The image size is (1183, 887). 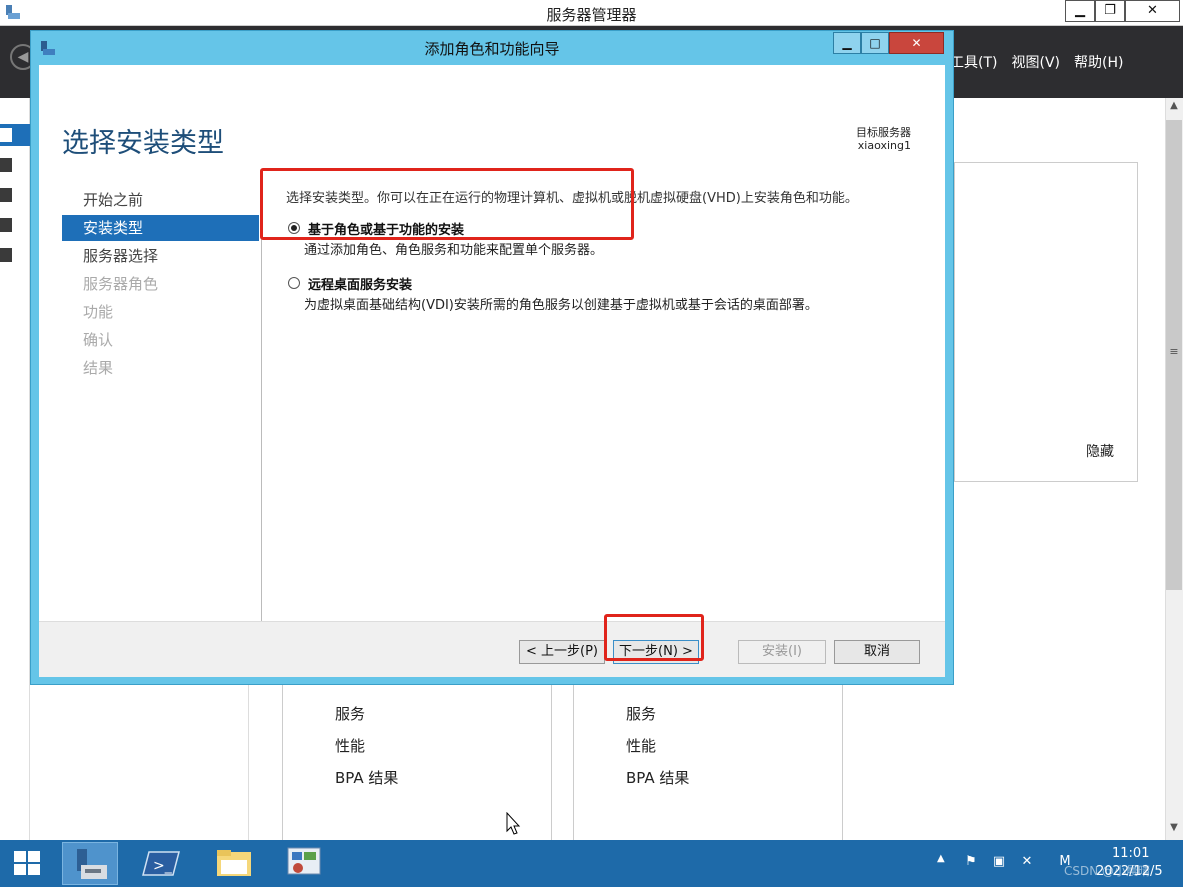 I want to click on wizard-titlebar: 添加角色和功能向导 ▁ □ ✕, so click(x=492, y=47).